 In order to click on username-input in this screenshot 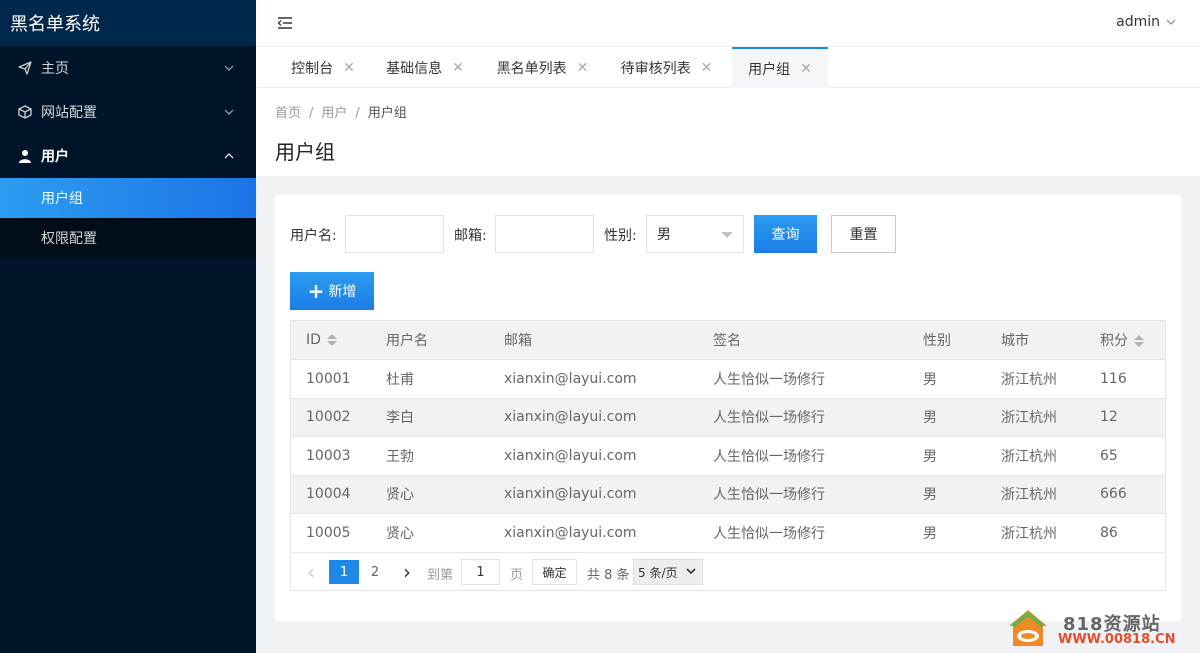, I will do `click(394, 234)`.